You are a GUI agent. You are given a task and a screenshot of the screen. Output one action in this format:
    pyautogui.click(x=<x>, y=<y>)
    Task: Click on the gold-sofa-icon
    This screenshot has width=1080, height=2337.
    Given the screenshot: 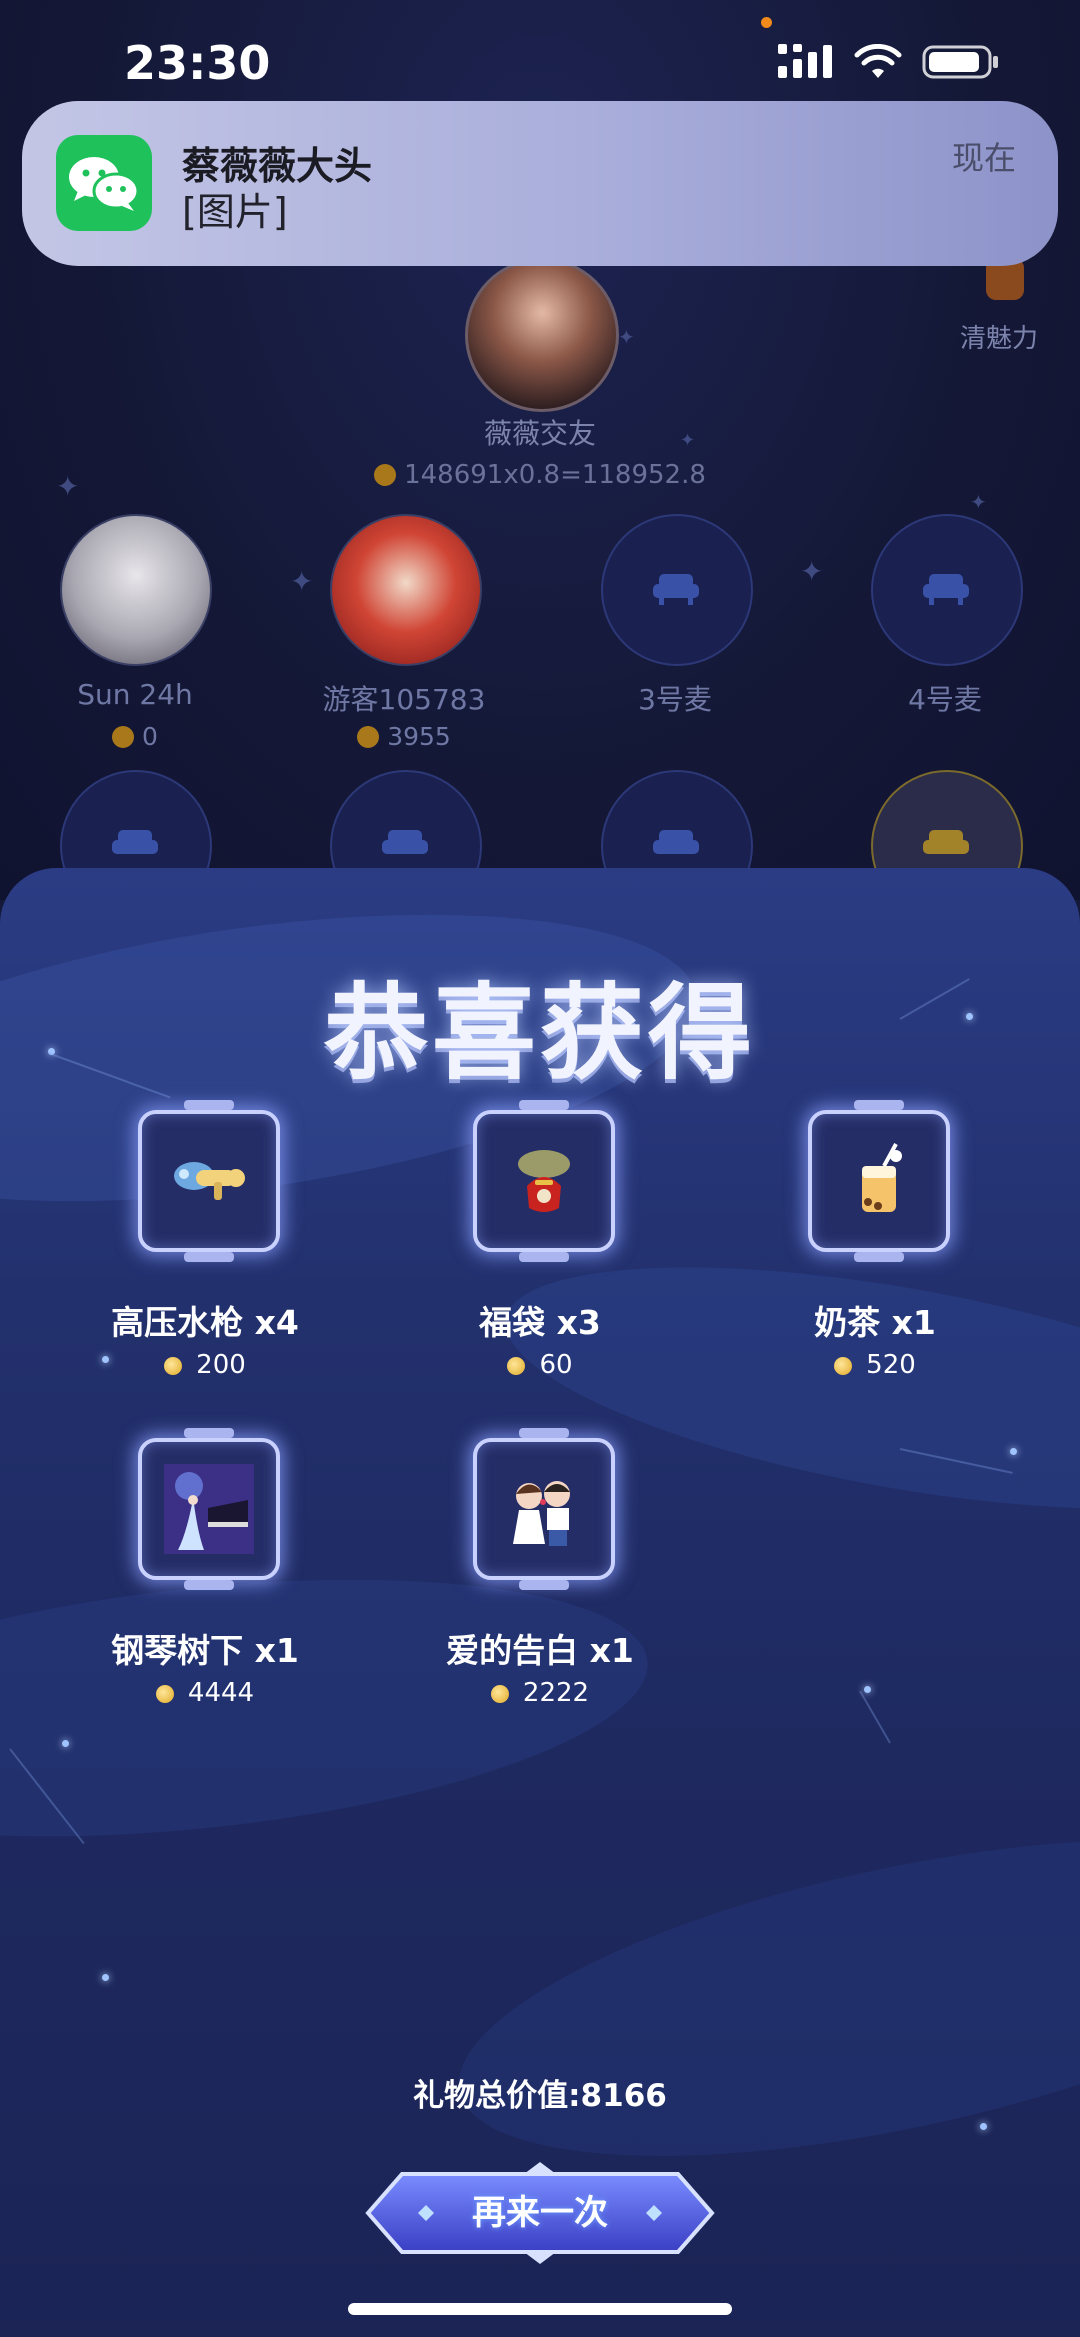 What is the action you would take?
    pyautogui.click(x=946, y=842)
    